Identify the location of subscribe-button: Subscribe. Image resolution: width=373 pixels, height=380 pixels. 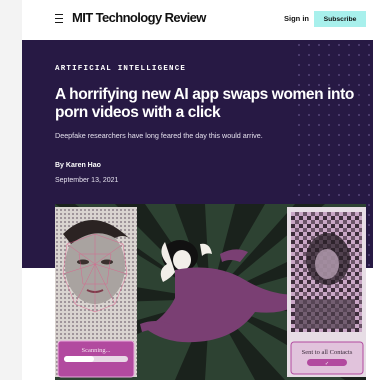
(340, 19).